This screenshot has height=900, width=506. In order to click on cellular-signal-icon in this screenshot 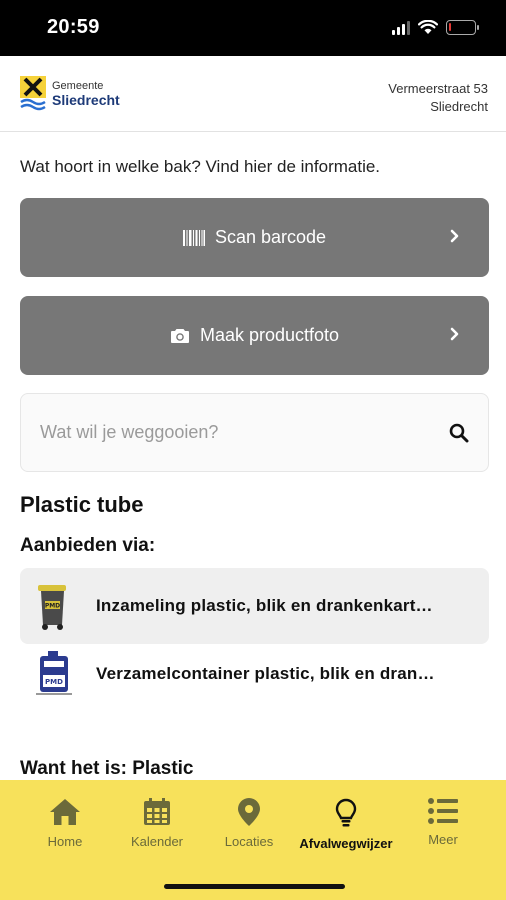, I will do `click(401, 27)`.